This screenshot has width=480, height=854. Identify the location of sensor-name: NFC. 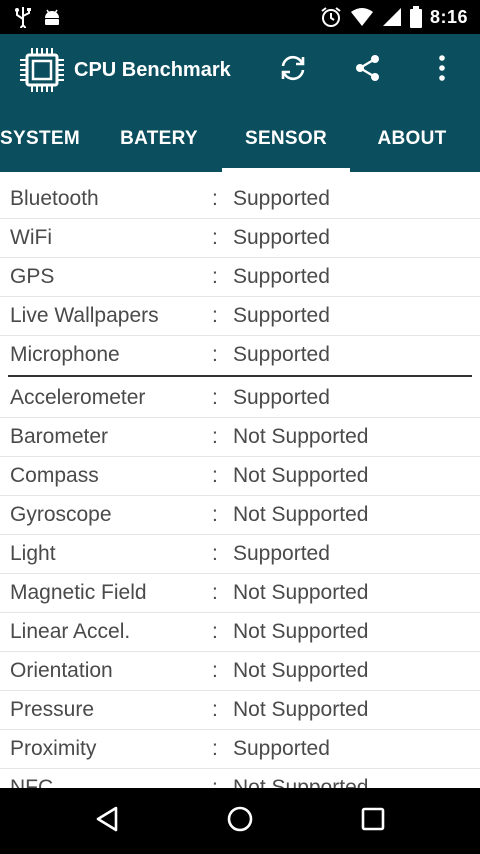
(32, 782).